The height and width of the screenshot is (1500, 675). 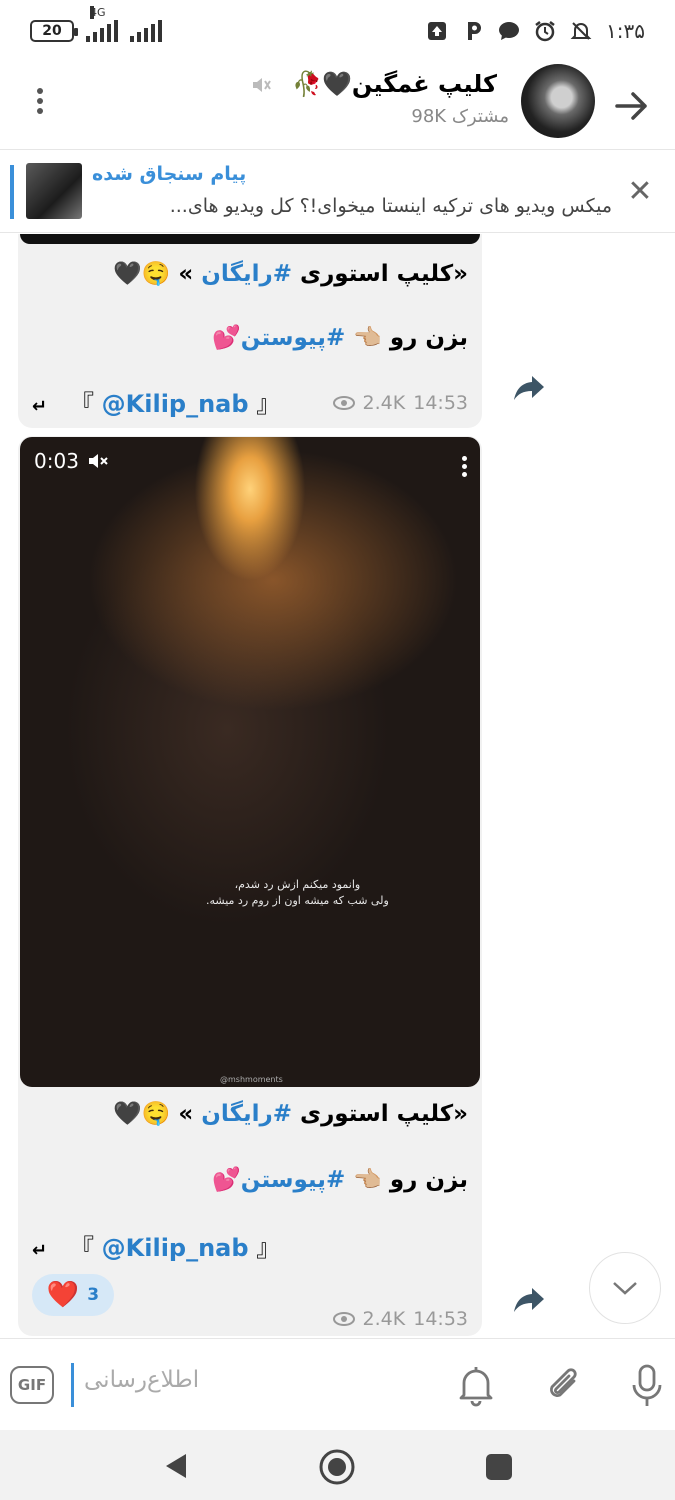 I want to click on previous-media, so click(x=250, y=239).